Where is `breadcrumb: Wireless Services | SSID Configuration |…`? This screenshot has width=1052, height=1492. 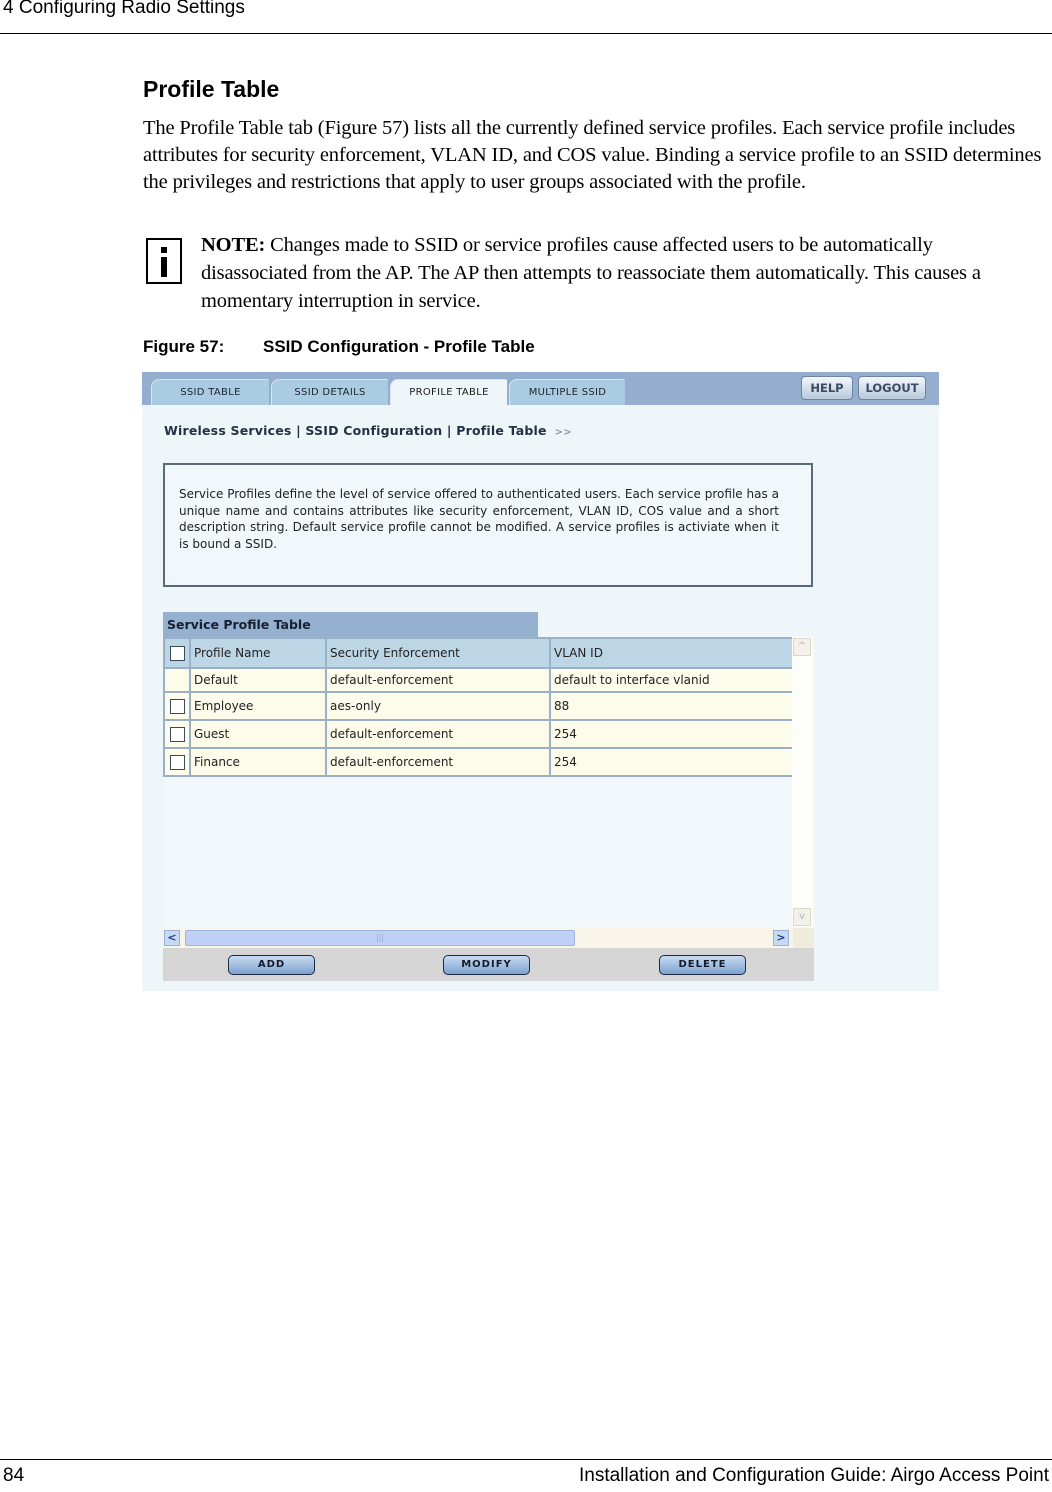
breadcrumb: Wireless Services | SSID Configuration |… is located at coordinates (368, 430).